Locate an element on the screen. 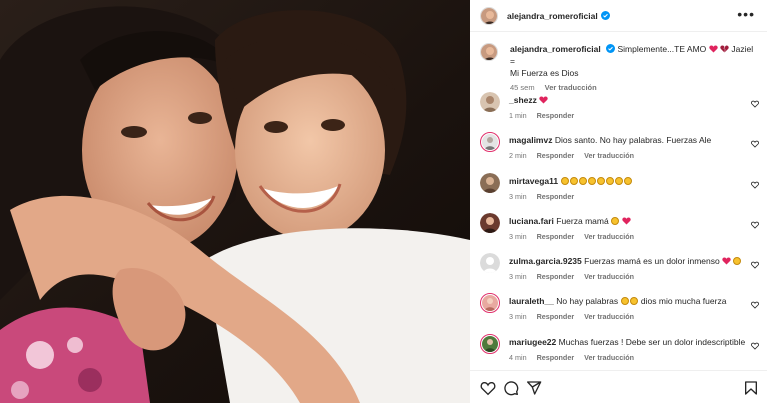 This screenshot has width=767, height=403. comment-time: 4 min is located at coordinates (518, 357).